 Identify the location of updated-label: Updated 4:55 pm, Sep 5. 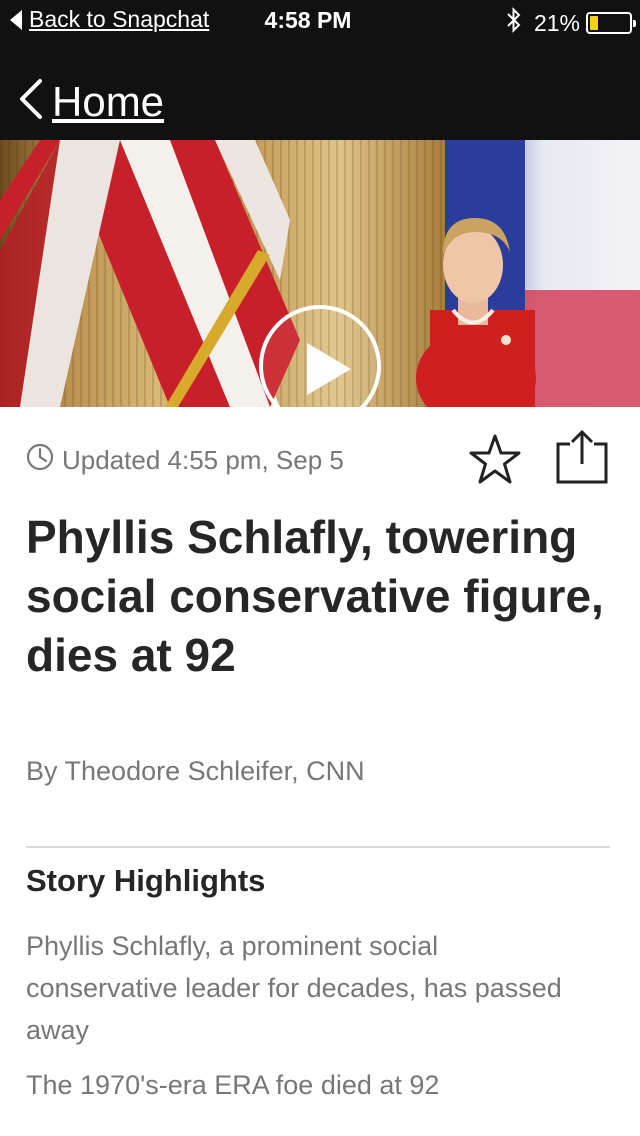
(203, 460).